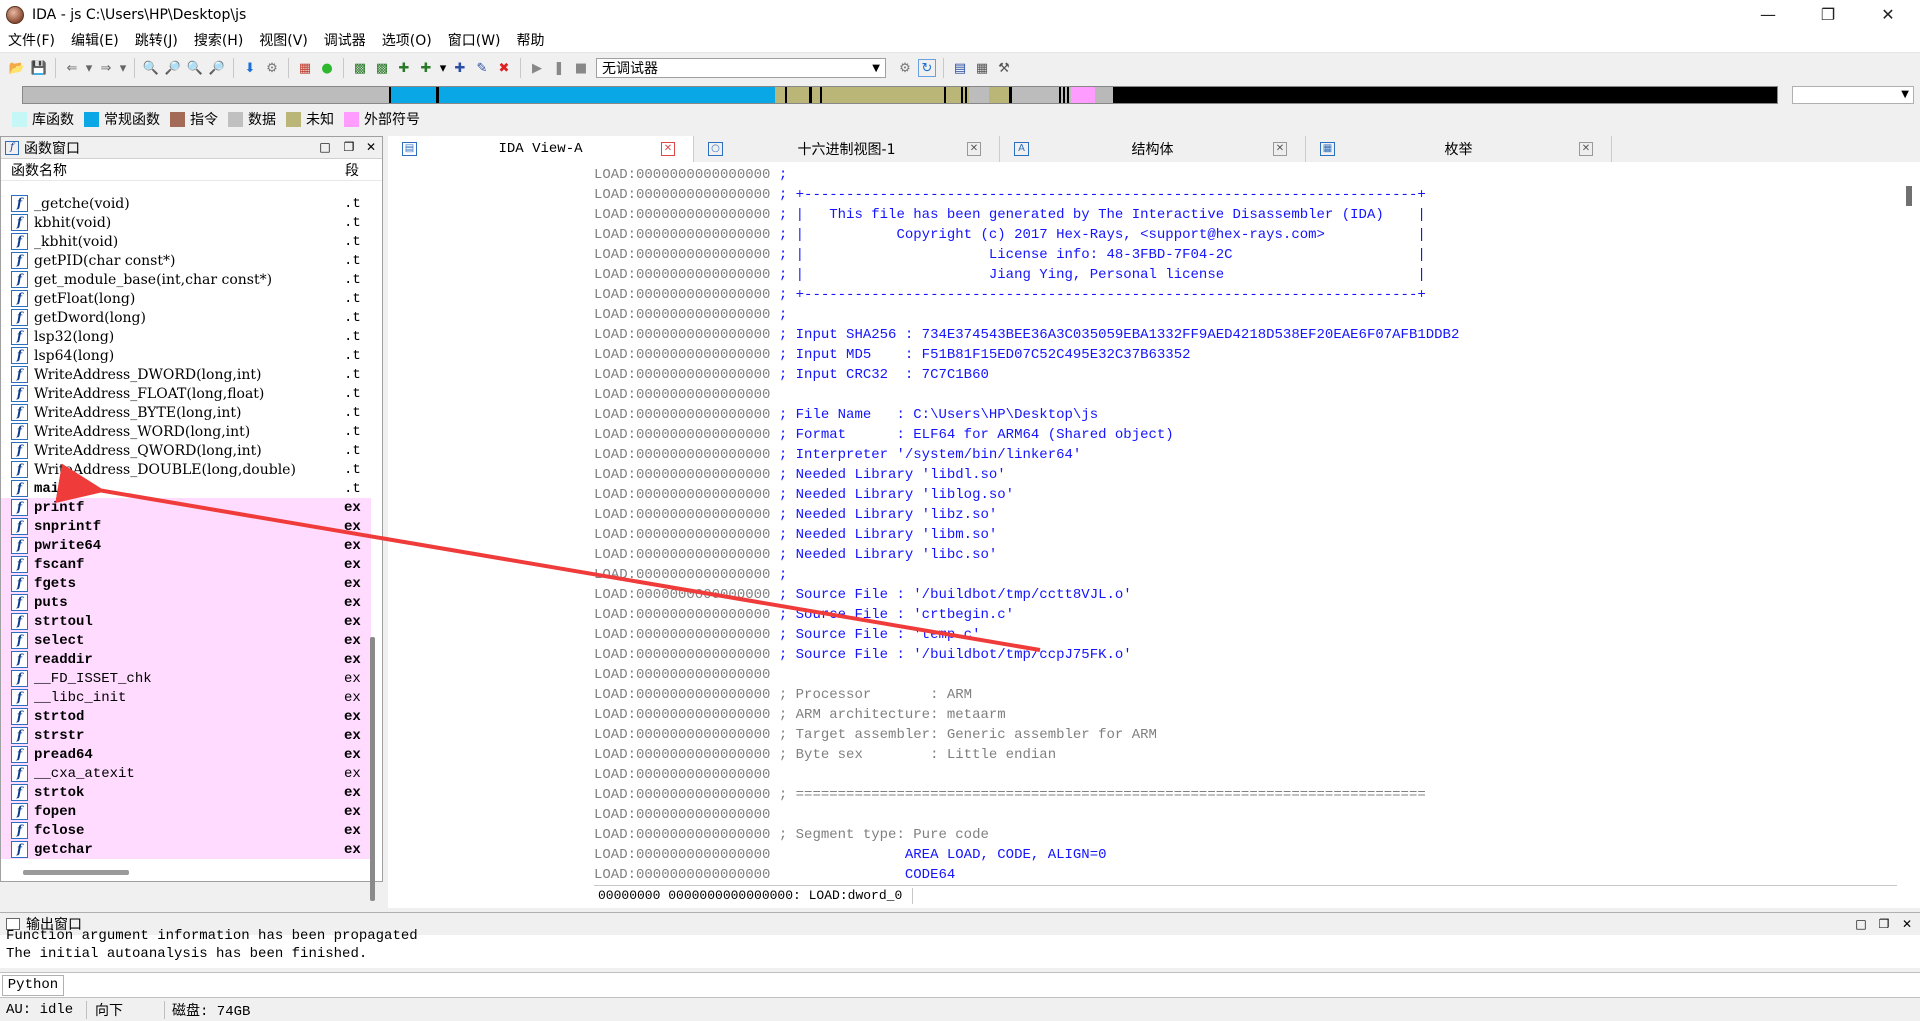 This screenshot has height=1021, width=1920. I want to click on function-row: f fclose ex, so click(186, 830).